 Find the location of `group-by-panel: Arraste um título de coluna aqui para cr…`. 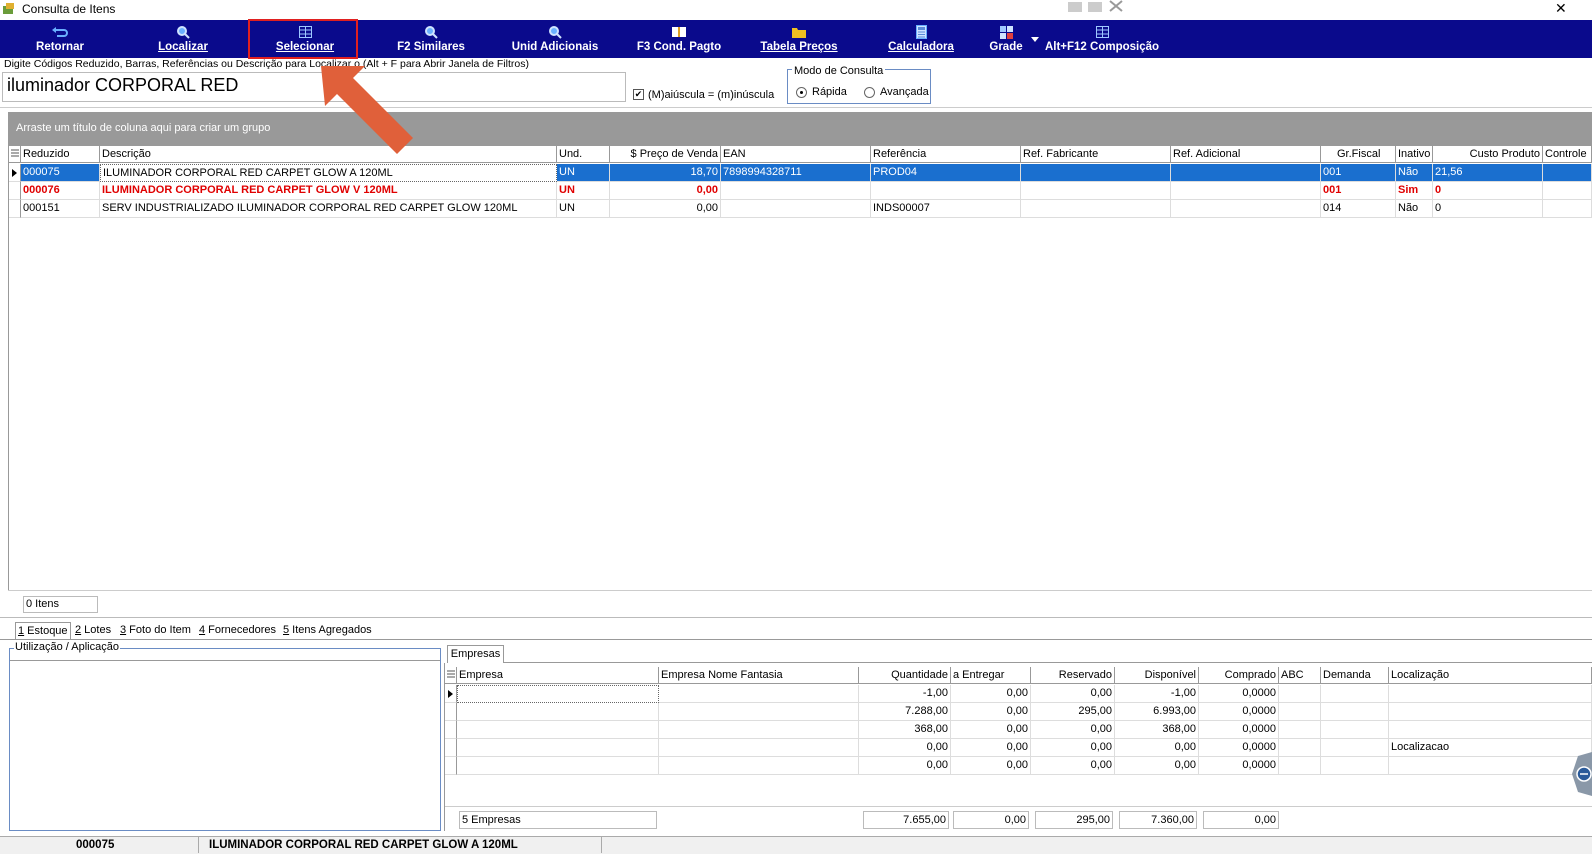

group-by-panel: Arraste um título de coluna aqui para cr… is located at coordinates (800, 129).